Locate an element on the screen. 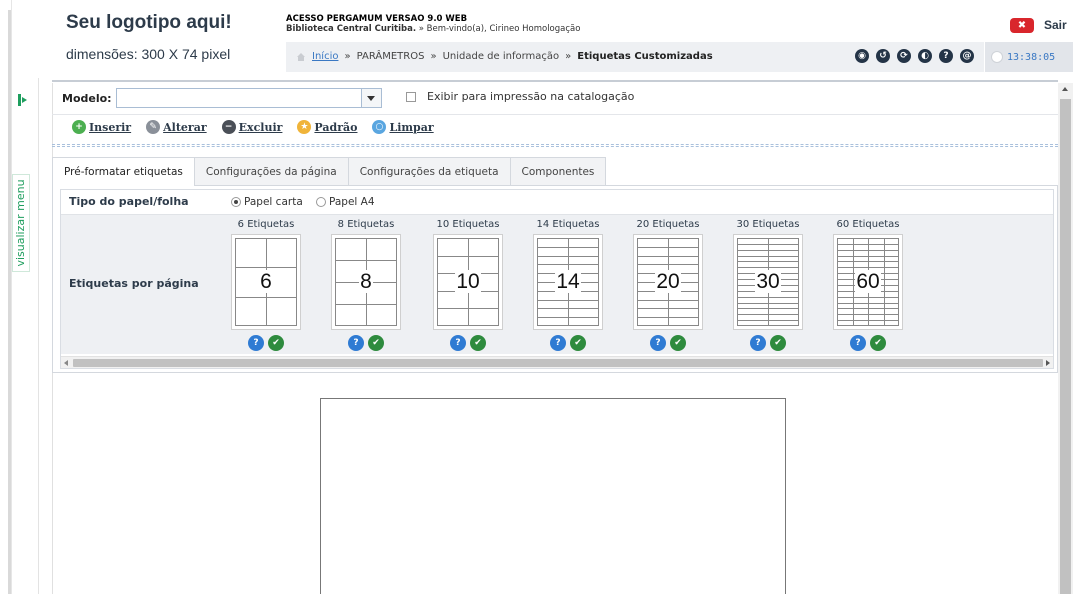  label-count-number: 14 is located at coordinates (568, 281).